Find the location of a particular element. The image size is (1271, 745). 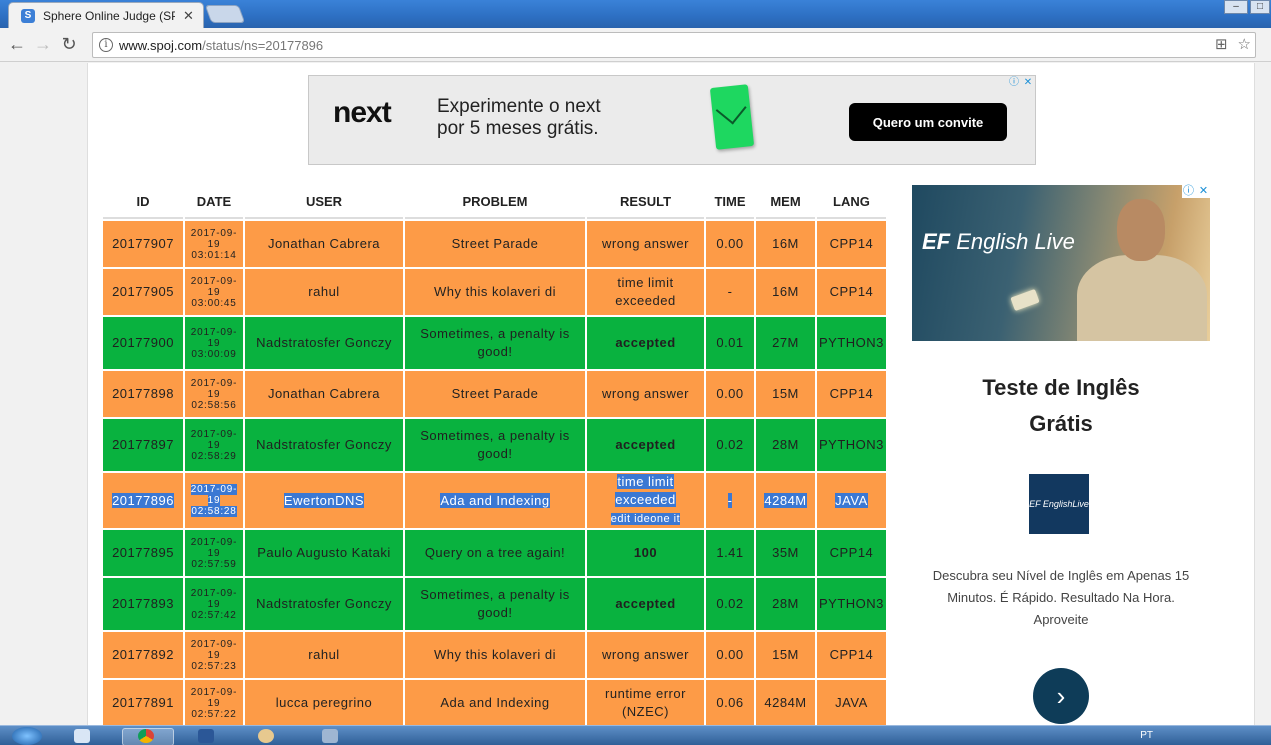

bookmark-star-icon: ☆ is located at coordinates (1244, 44).